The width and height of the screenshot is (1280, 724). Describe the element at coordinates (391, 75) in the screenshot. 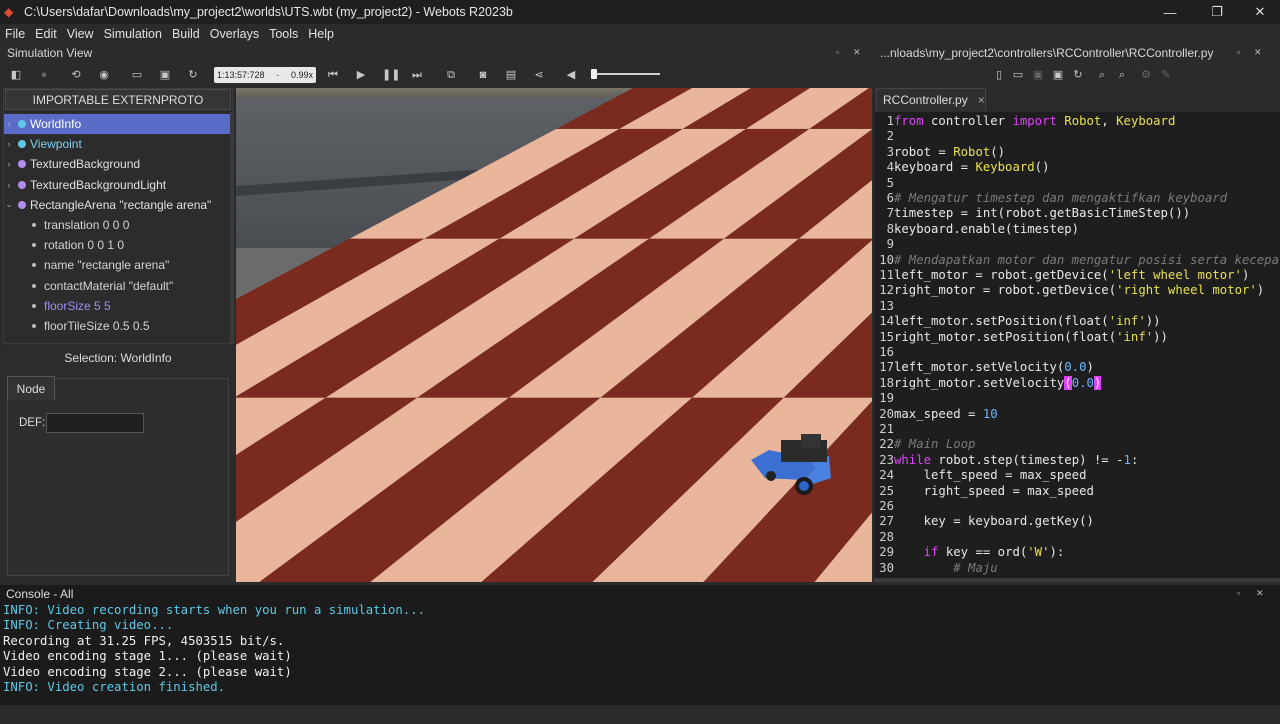

I see `pause-icon: ❚❚` at that location.